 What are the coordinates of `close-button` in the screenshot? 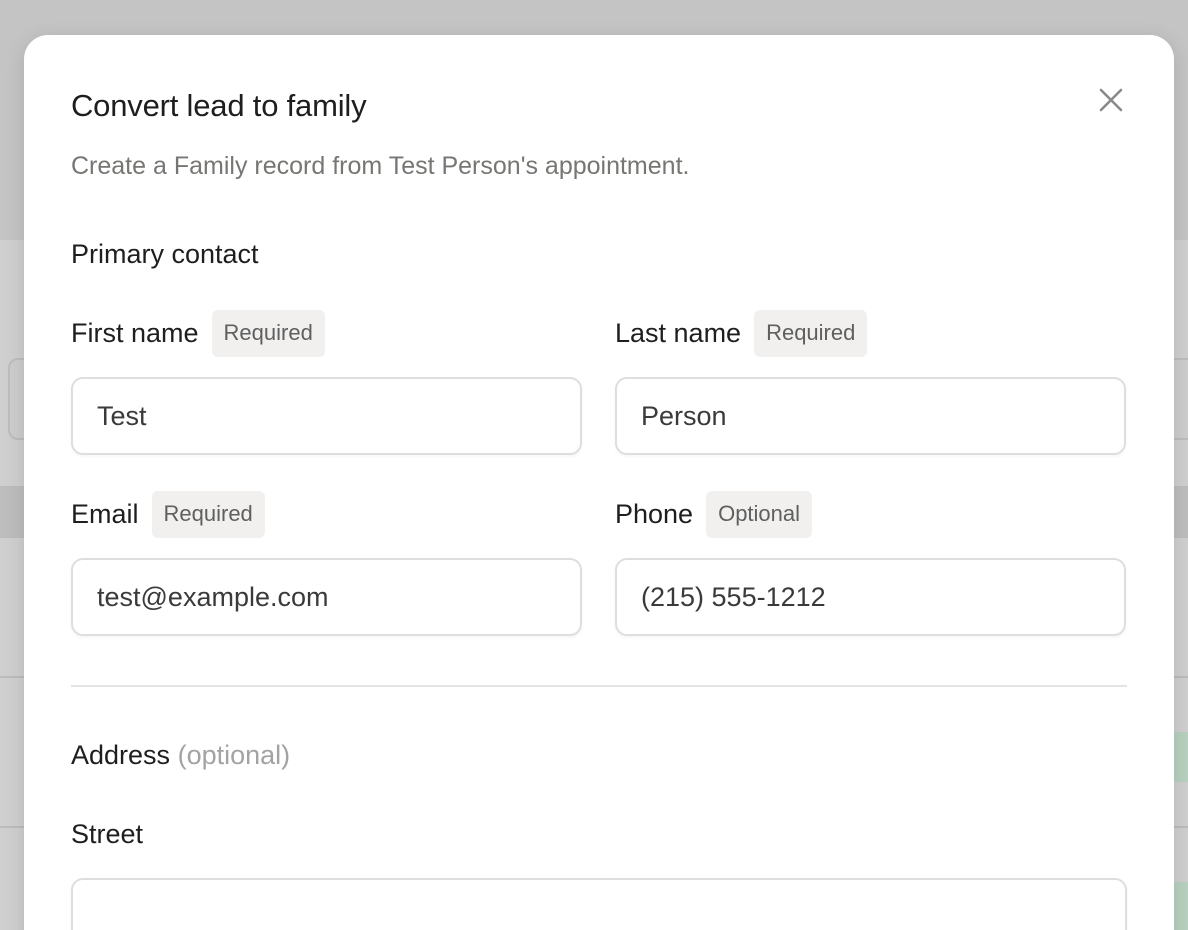 It's located at (1111, 100).